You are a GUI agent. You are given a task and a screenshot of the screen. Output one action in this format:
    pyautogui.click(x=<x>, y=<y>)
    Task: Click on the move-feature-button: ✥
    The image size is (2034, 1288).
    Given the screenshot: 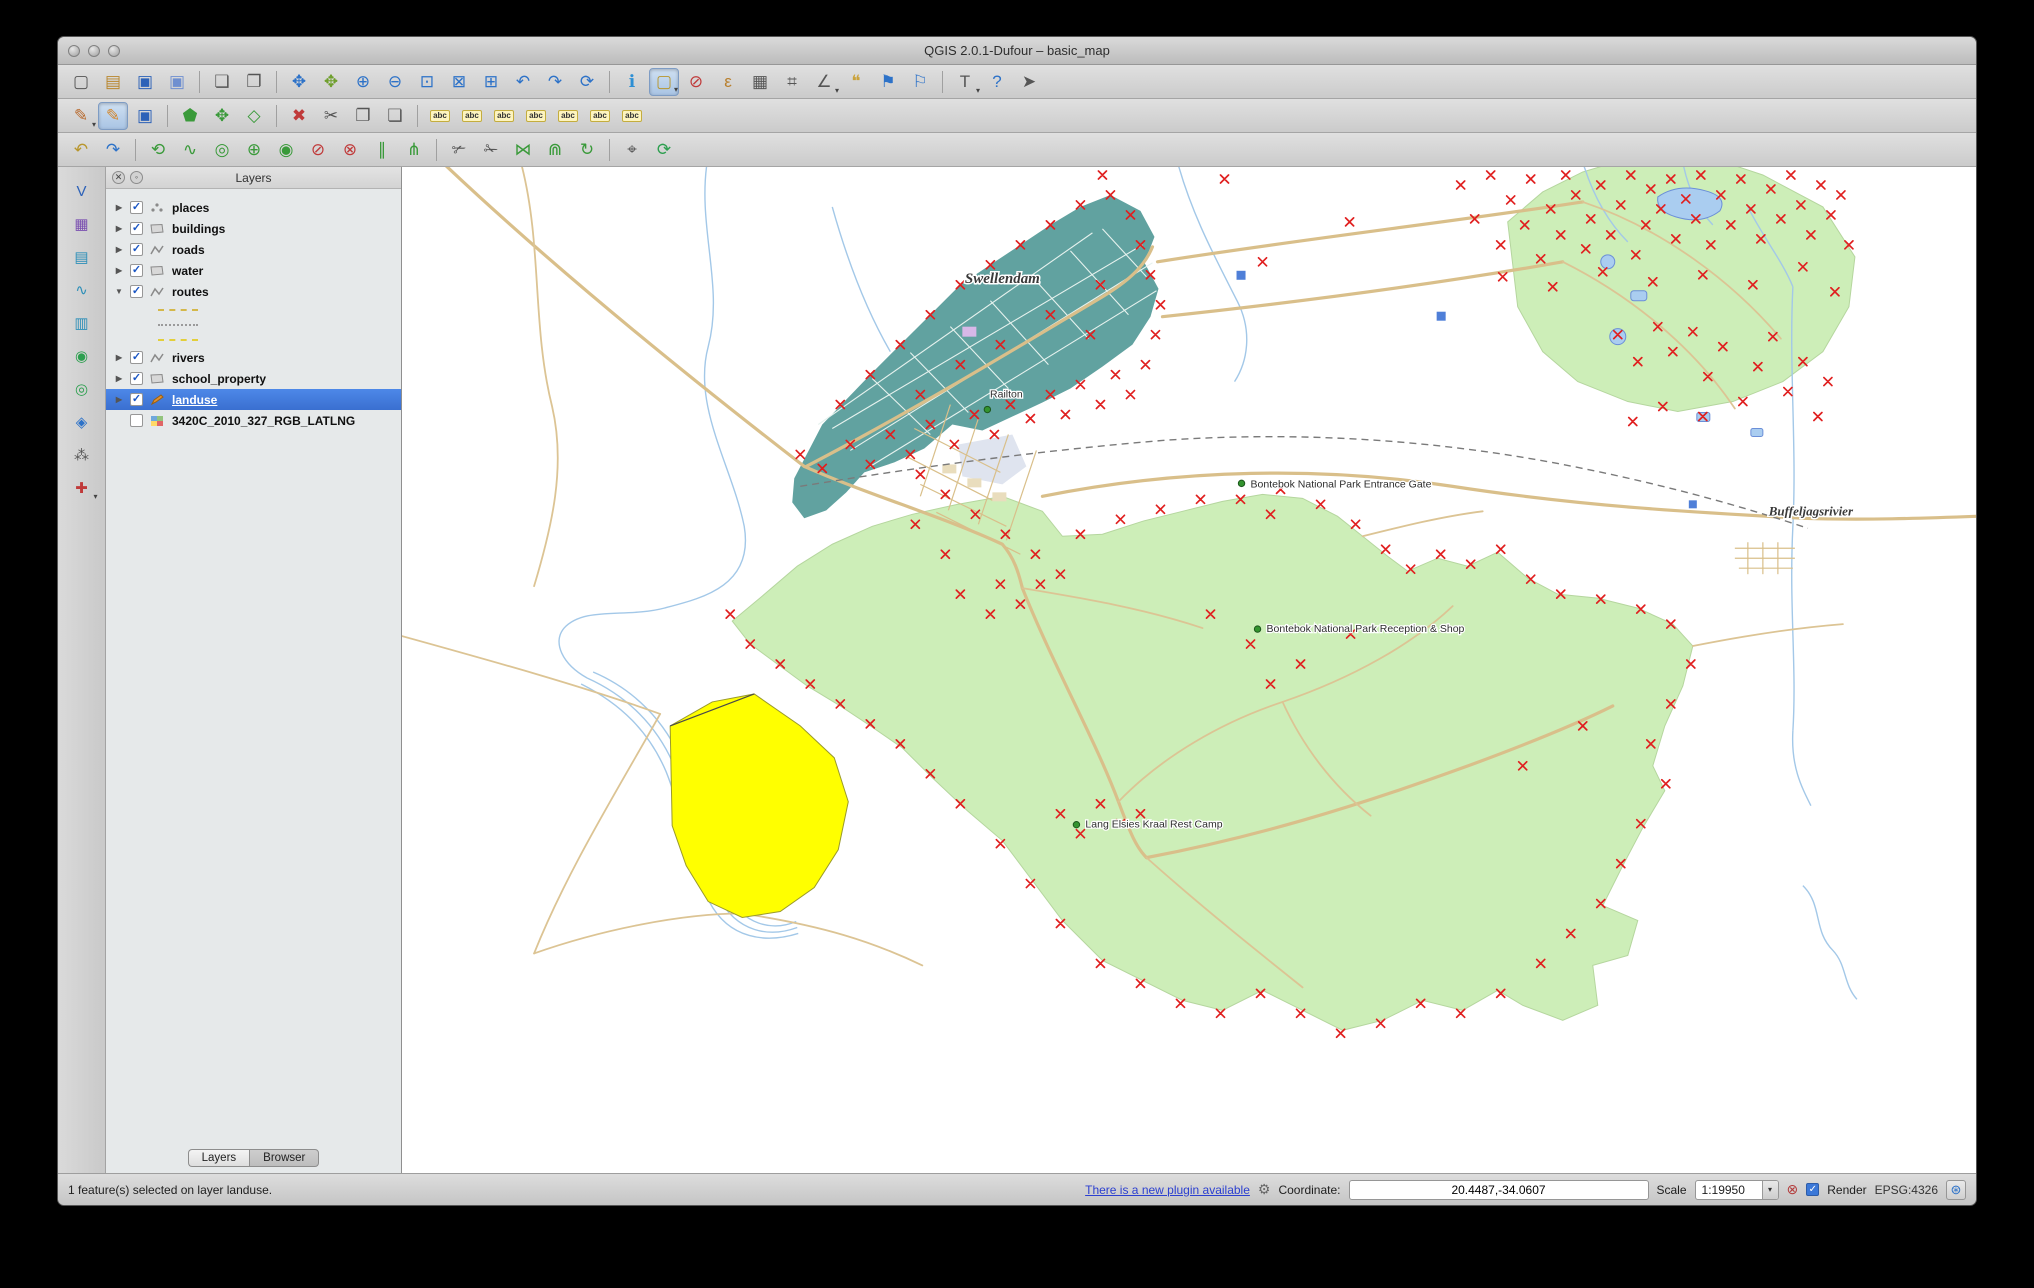 What is the action you would take?
    pyautogui.click(x=222, y=116)
    